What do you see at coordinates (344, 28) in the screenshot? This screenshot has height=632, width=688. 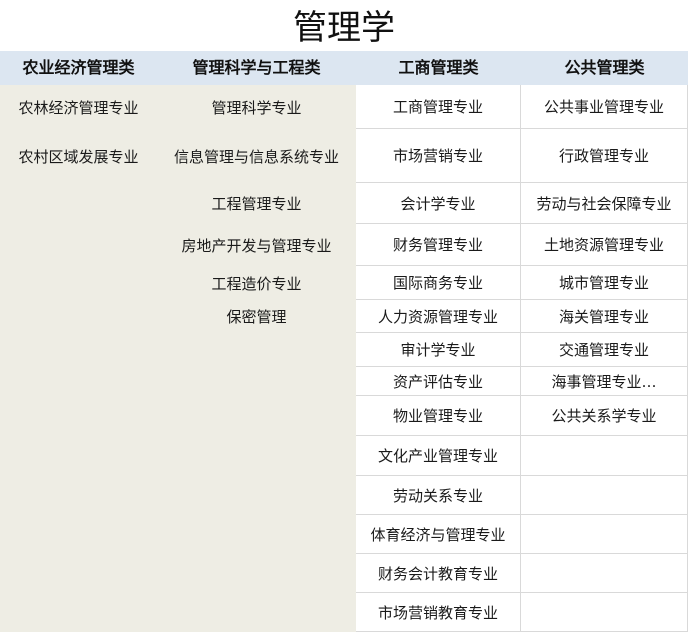 I see `page-title: 管理学` at bounding box center [344, 28].